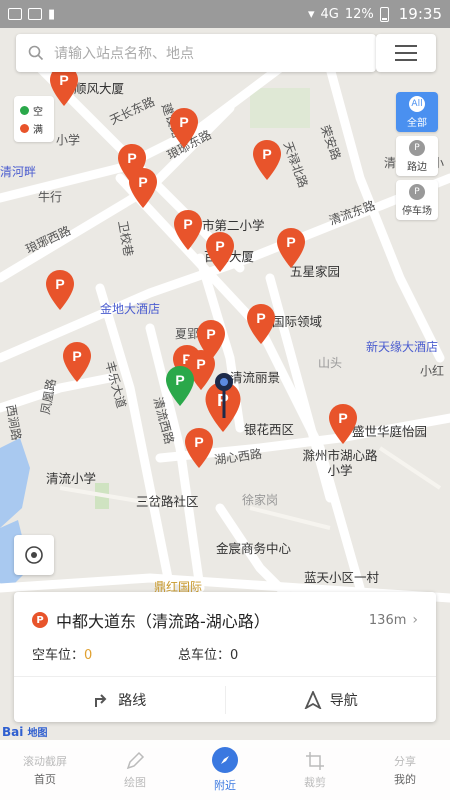  Describe the element at coordinates (225, 676) in the screenshot. I see `divider` at that location.